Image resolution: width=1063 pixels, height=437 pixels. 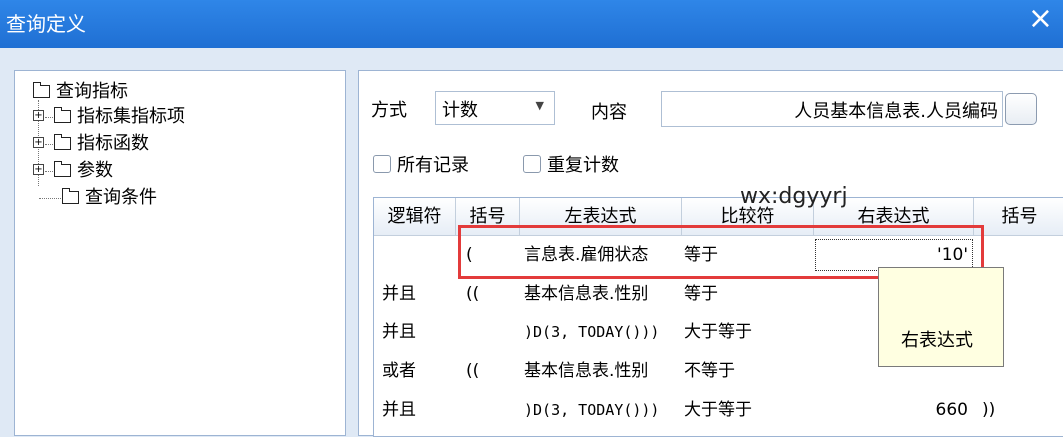 What do you see at coordinates (1021, 109) in the screenshot?
I see `browse-button` at bounding box center [1021, 109].